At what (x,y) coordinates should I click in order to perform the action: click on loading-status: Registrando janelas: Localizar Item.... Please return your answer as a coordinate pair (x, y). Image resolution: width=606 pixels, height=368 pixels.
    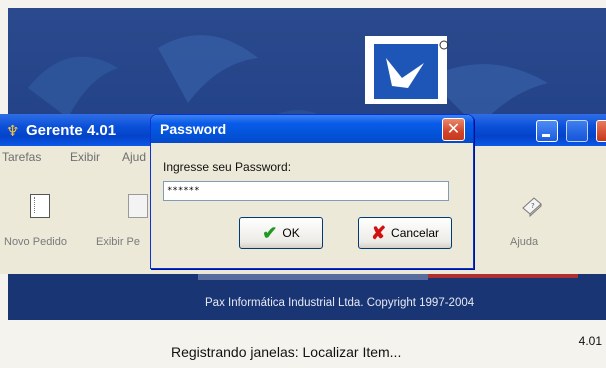
    Looking at the image, I should click on (286, 352).